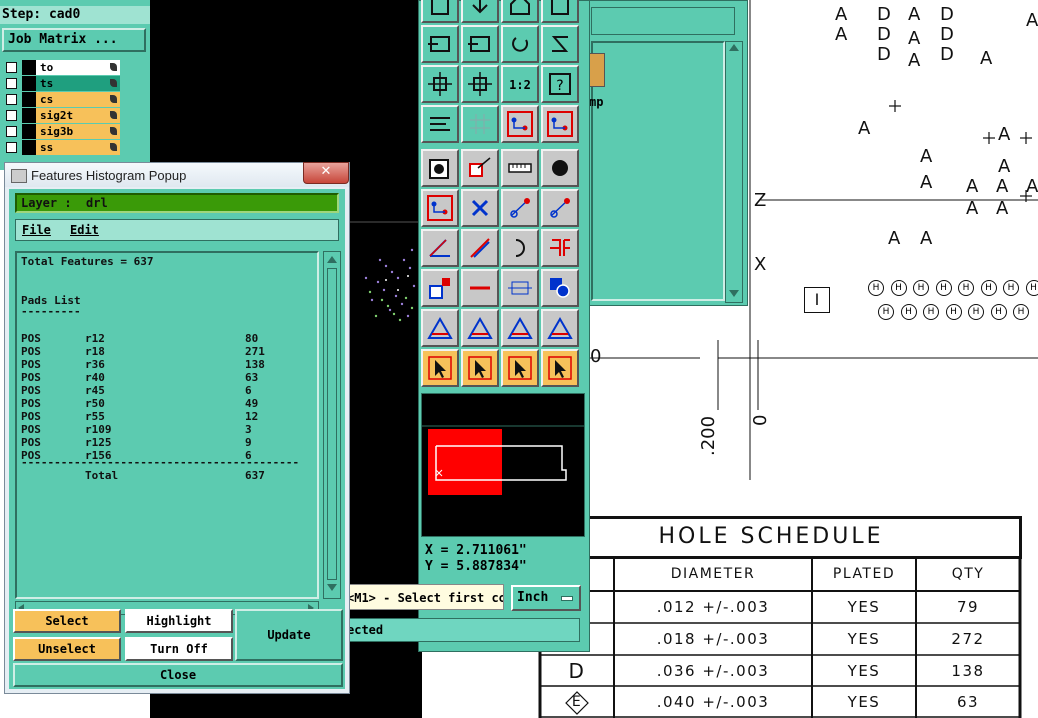 The width and height of the screenshot is (1038, 718). What do you see at coordinates (113, 67) in the screenshot?
I see `edit-icon` at bounding box center [113, 67].